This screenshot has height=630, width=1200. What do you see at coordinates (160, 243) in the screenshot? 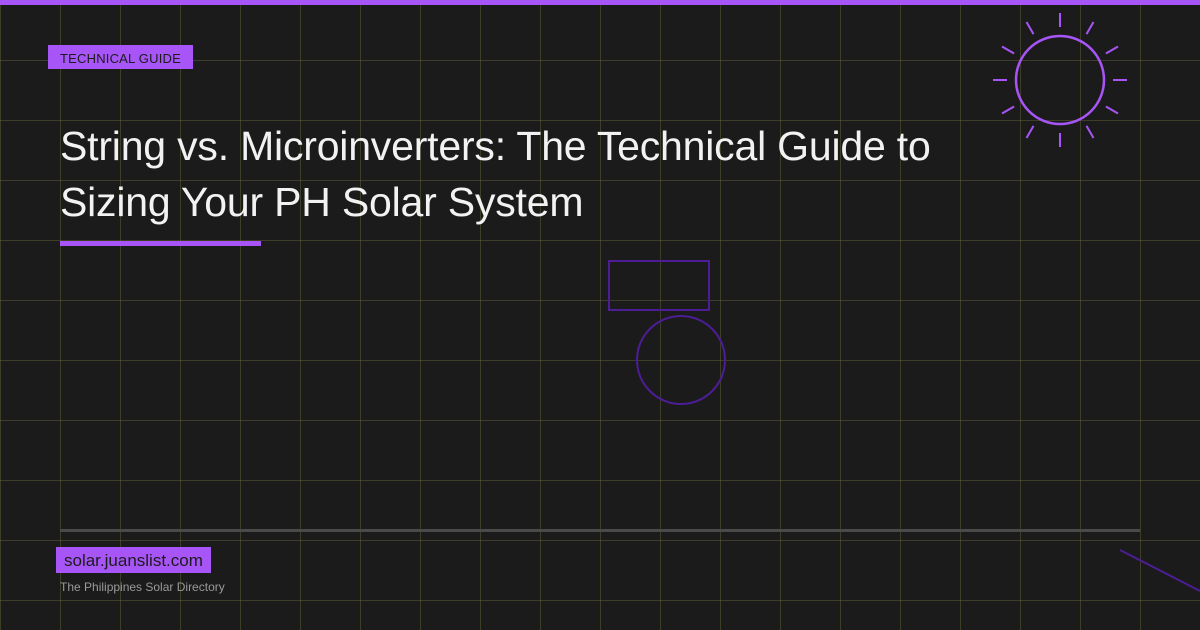
I see `title-underline` at bounding box center [160, 243].